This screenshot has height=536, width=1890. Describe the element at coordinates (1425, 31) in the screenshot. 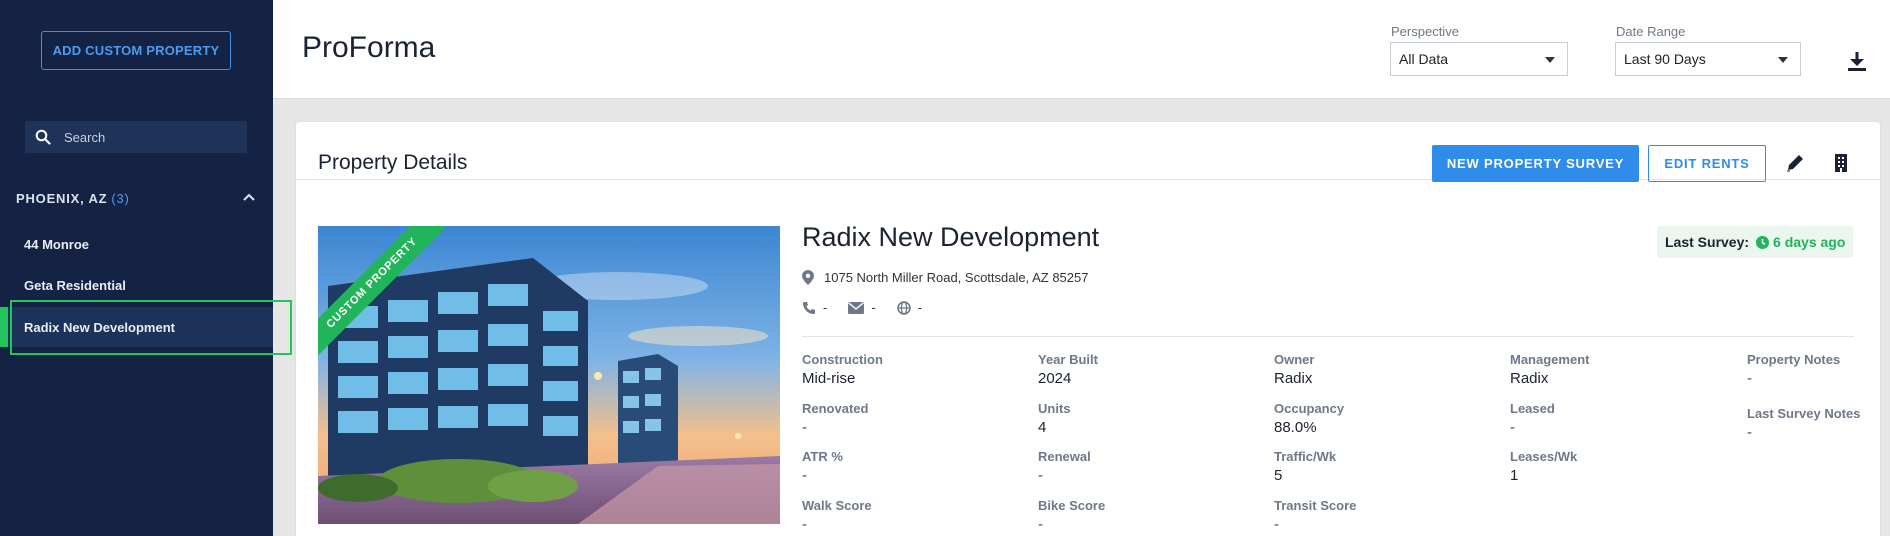

I see `perspective-label: Perspective` at that location.